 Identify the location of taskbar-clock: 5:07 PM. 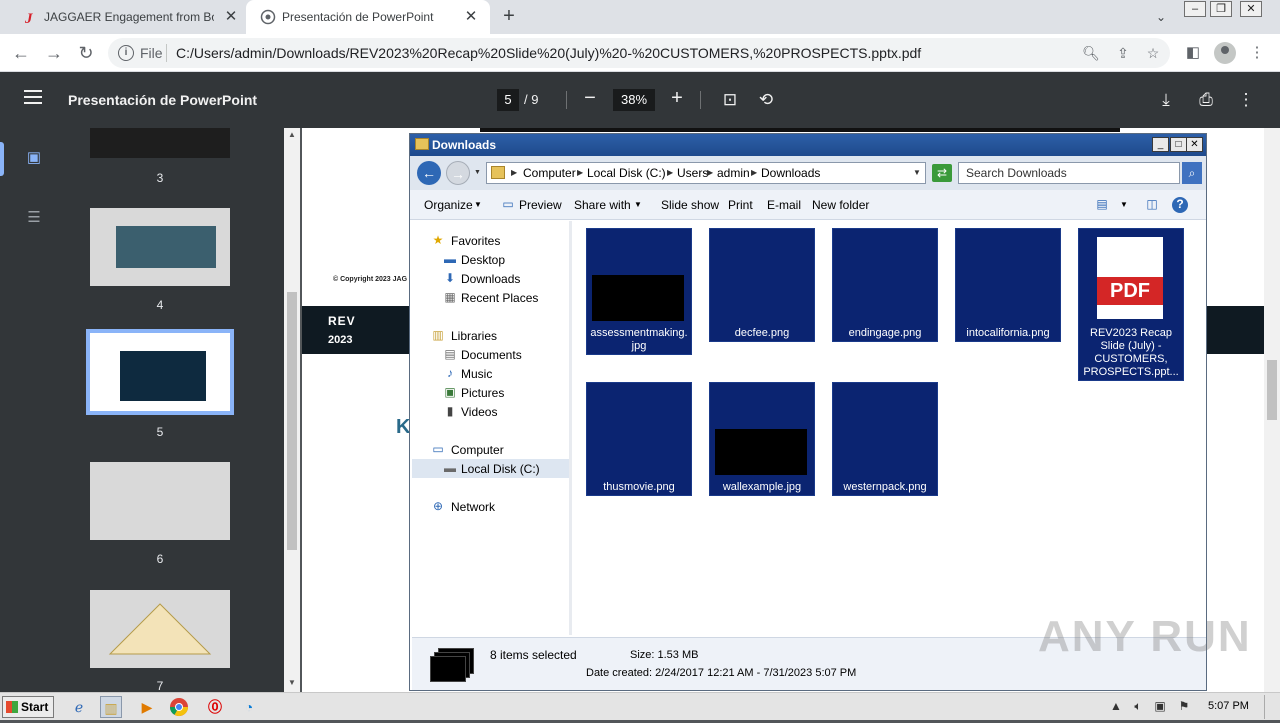
(1228, 706).